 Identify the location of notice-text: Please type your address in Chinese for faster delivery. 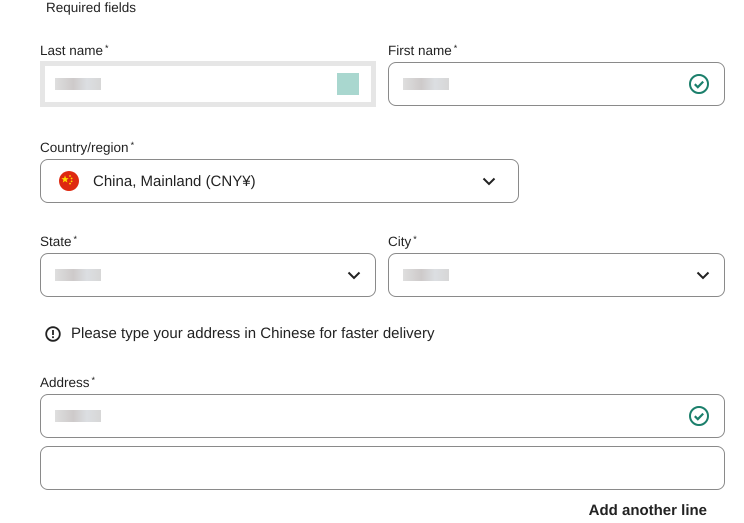
(253, 333).